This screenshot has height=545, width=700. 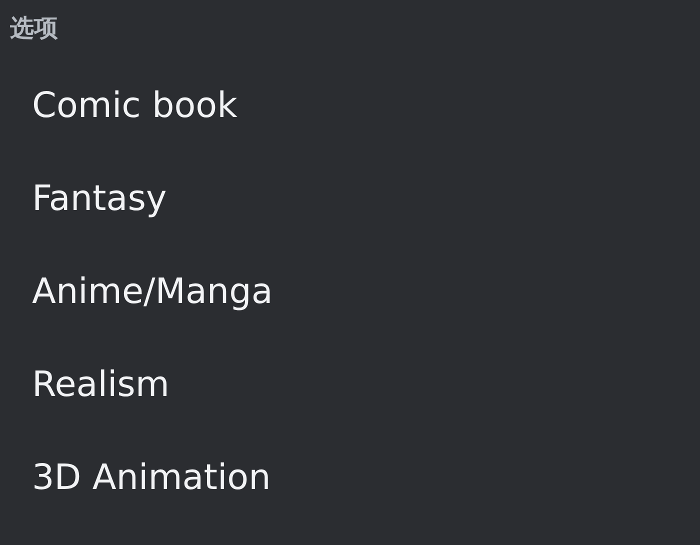 I want to click on option-item: Realism, so click(x=101, y=385).